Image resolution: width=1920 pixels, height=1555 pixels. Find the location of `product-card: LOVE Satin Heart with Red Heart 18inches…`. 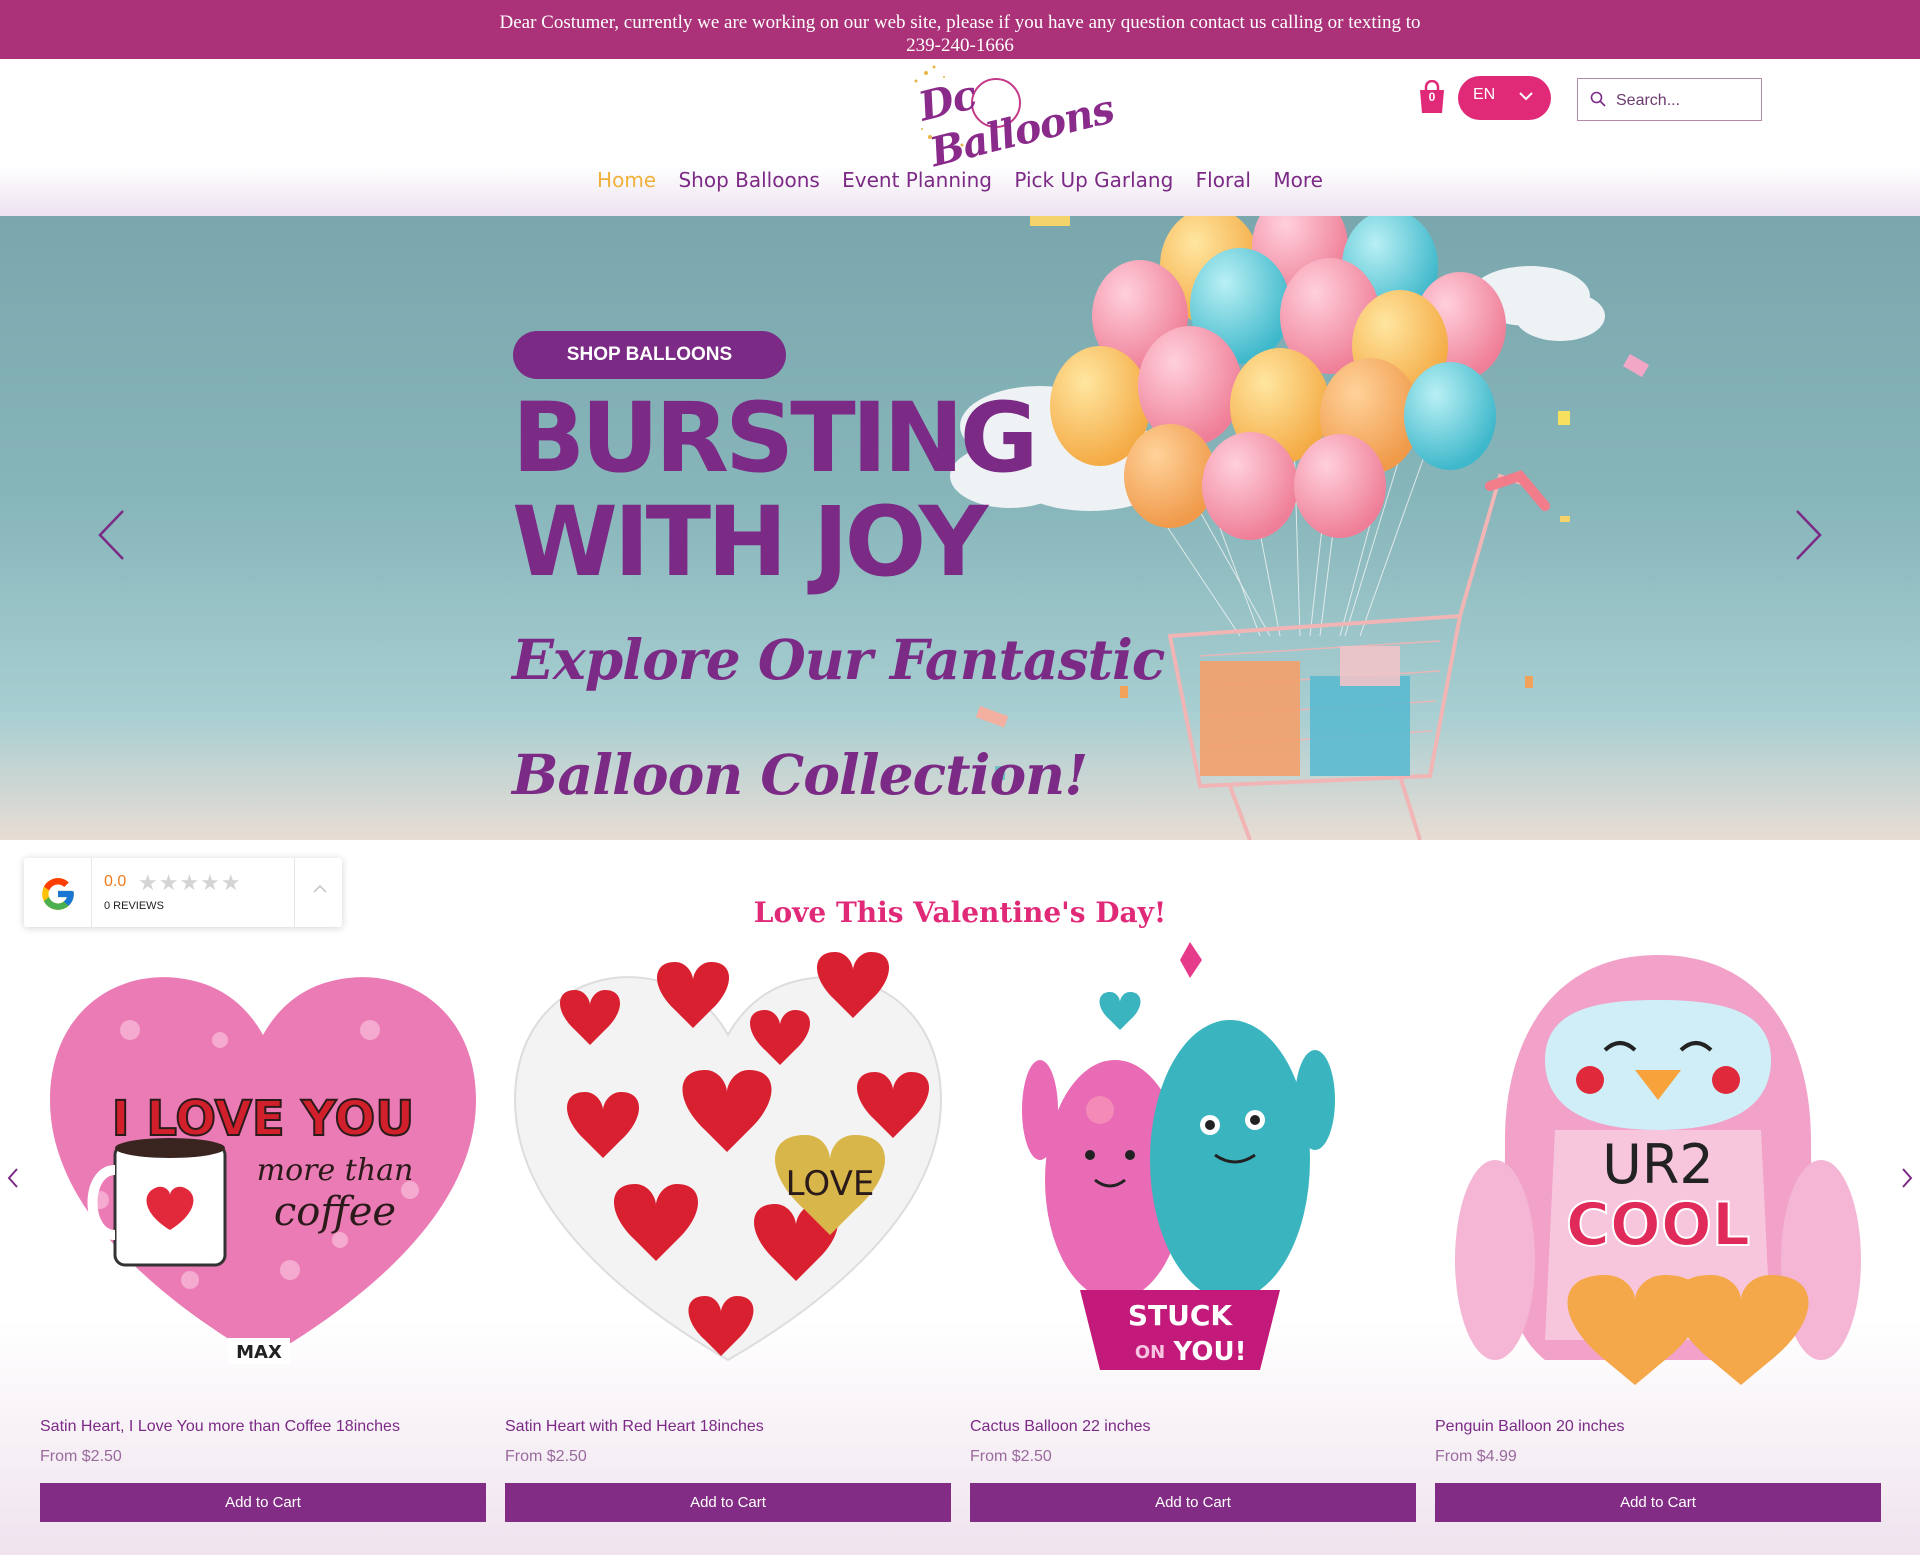

product-card: LOVE Satin Heart with Red Heart 18inches… is located at coordinates (728, 1247).